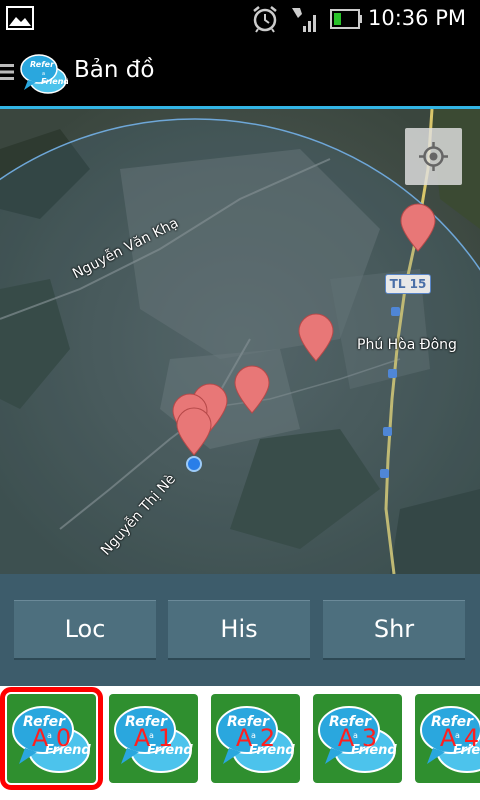  Describe the element at coordinates (417, 18) in the screenshot. I see `clock-time: 10:36 PM` at that location.